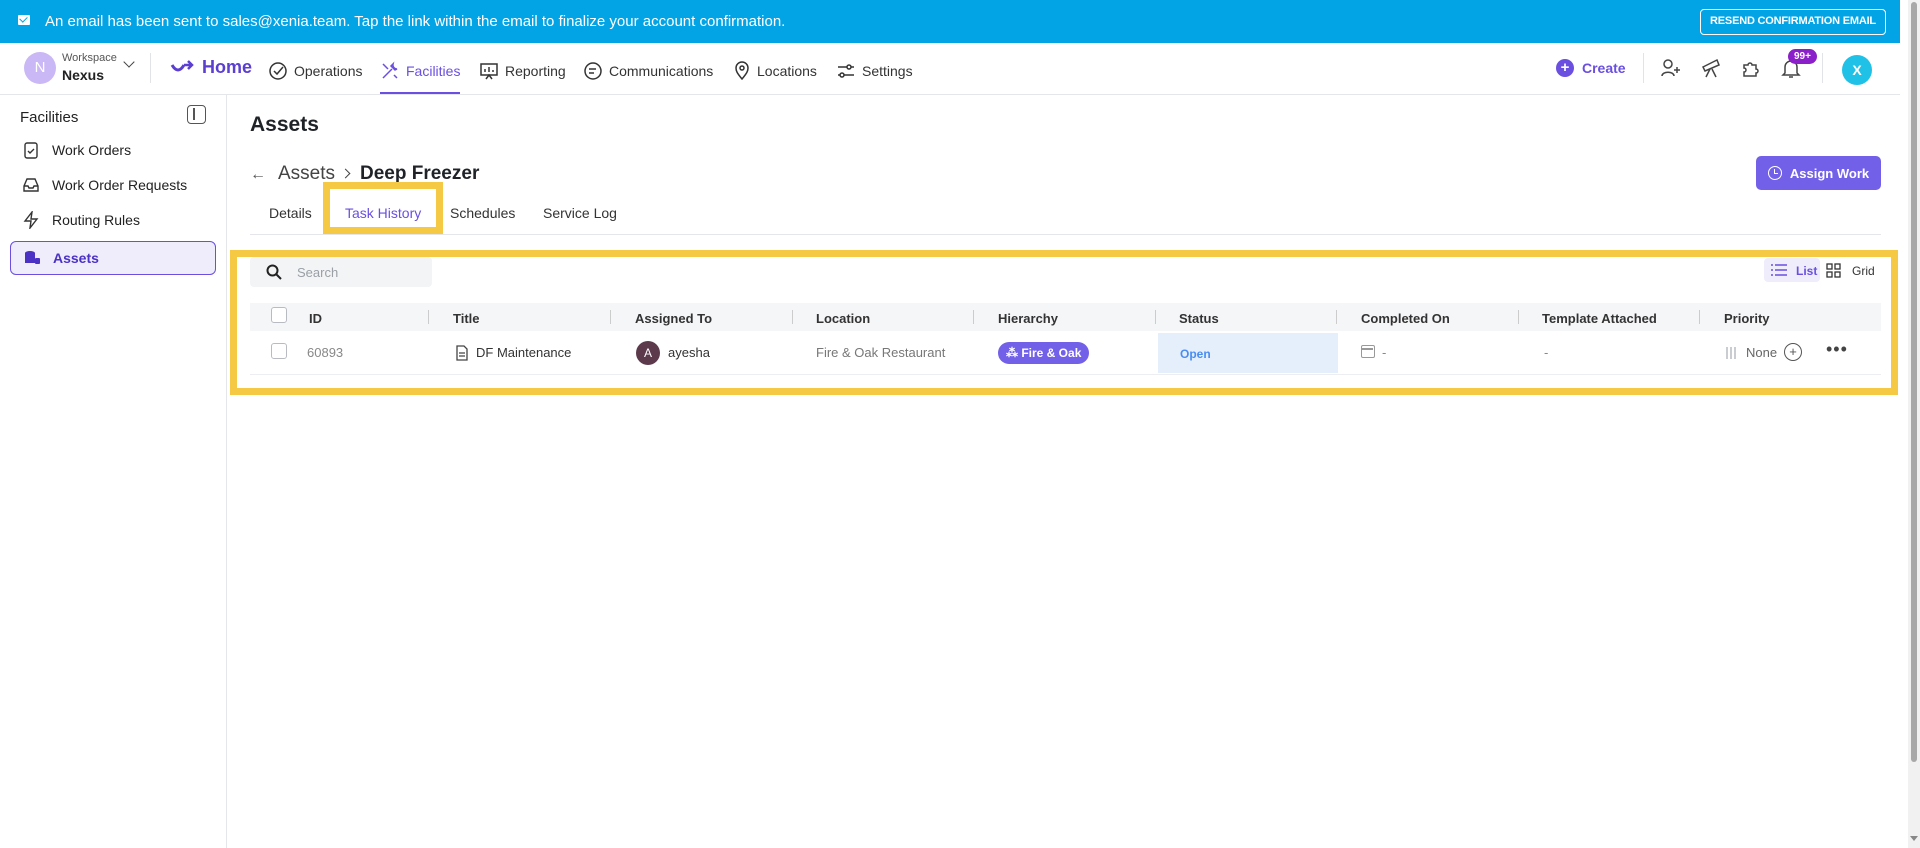 The width and height of the screenshot is (1920, 848). I want to click on clipboard-icon, so click(31, 150).